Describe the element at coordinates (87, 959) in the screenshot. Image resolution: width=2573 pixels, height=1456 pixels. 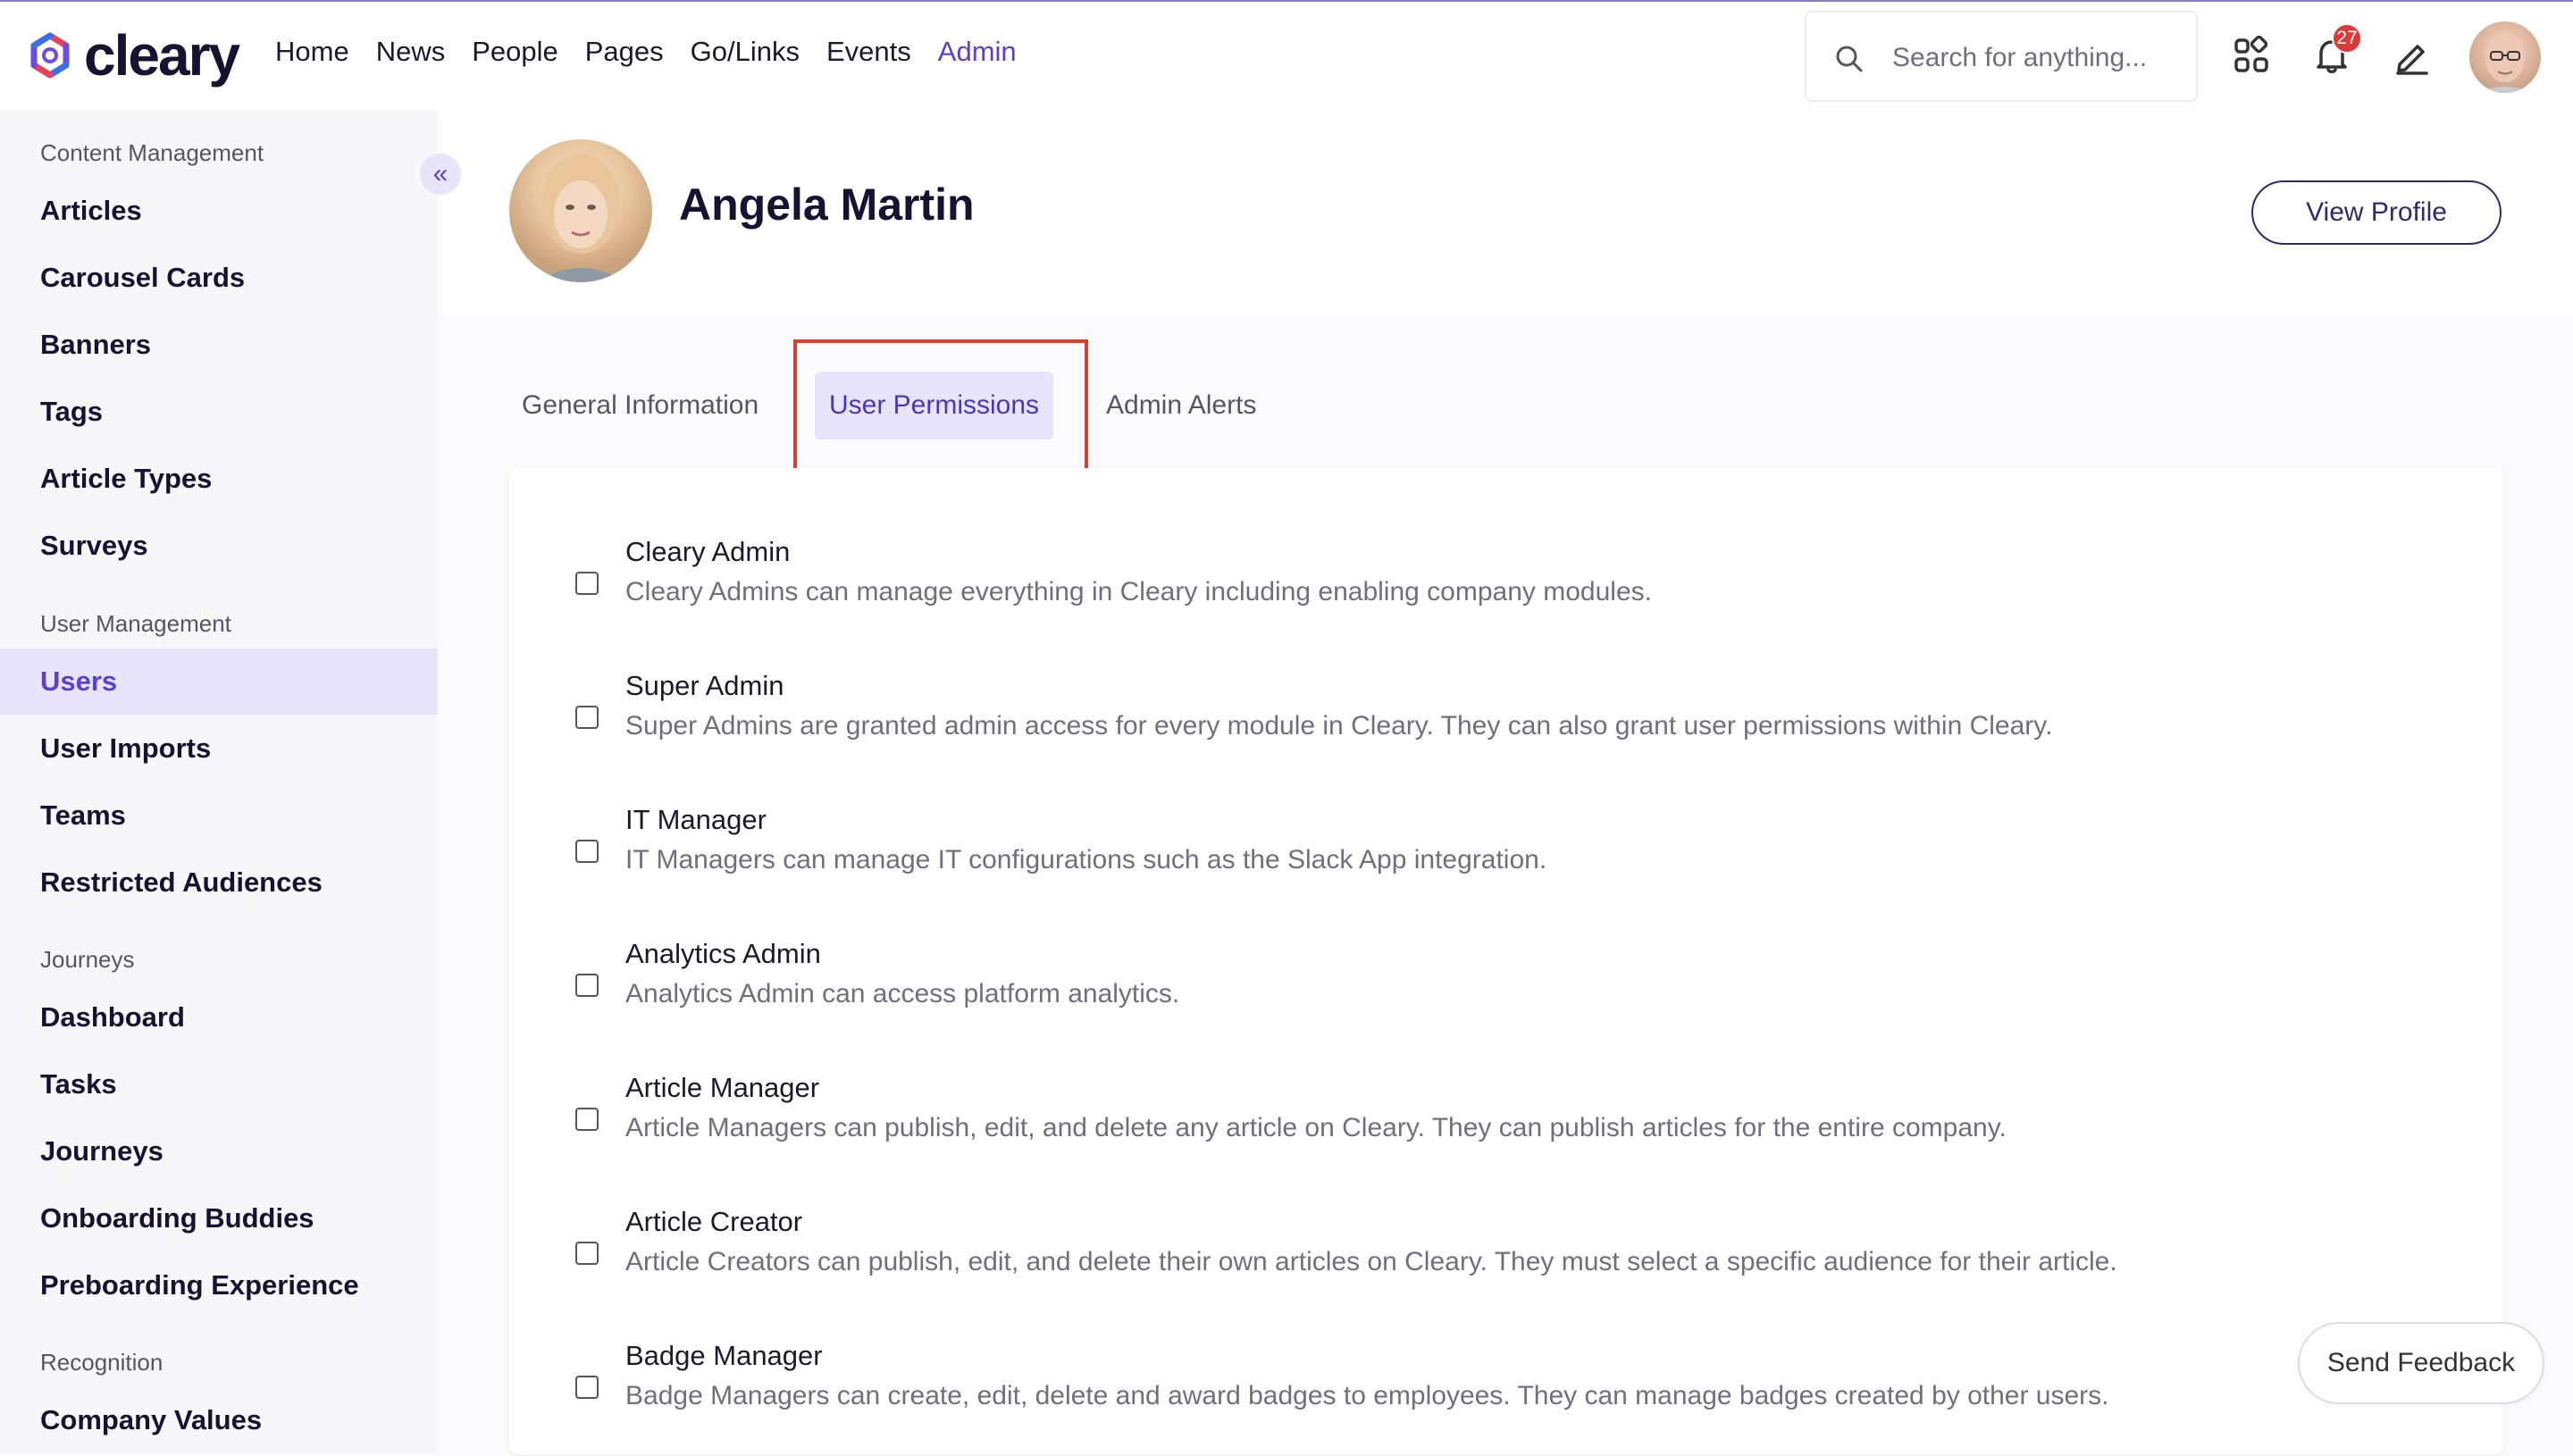
I see `section-label-journeys: Journeys` at that location.